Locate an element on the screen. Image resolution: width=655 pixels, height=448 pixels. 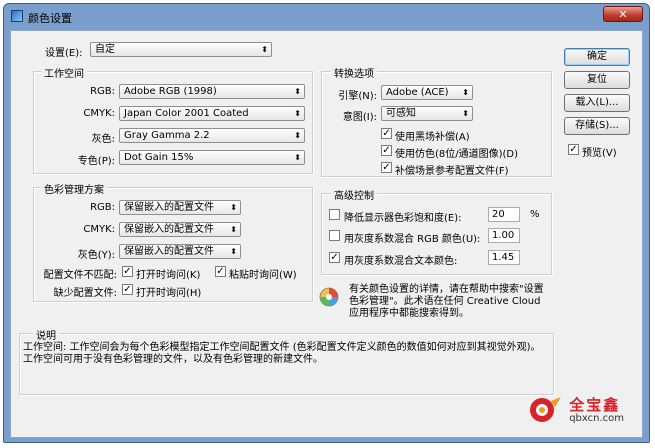
intent-label: 意图(I): is located at coordinates (359, 117).